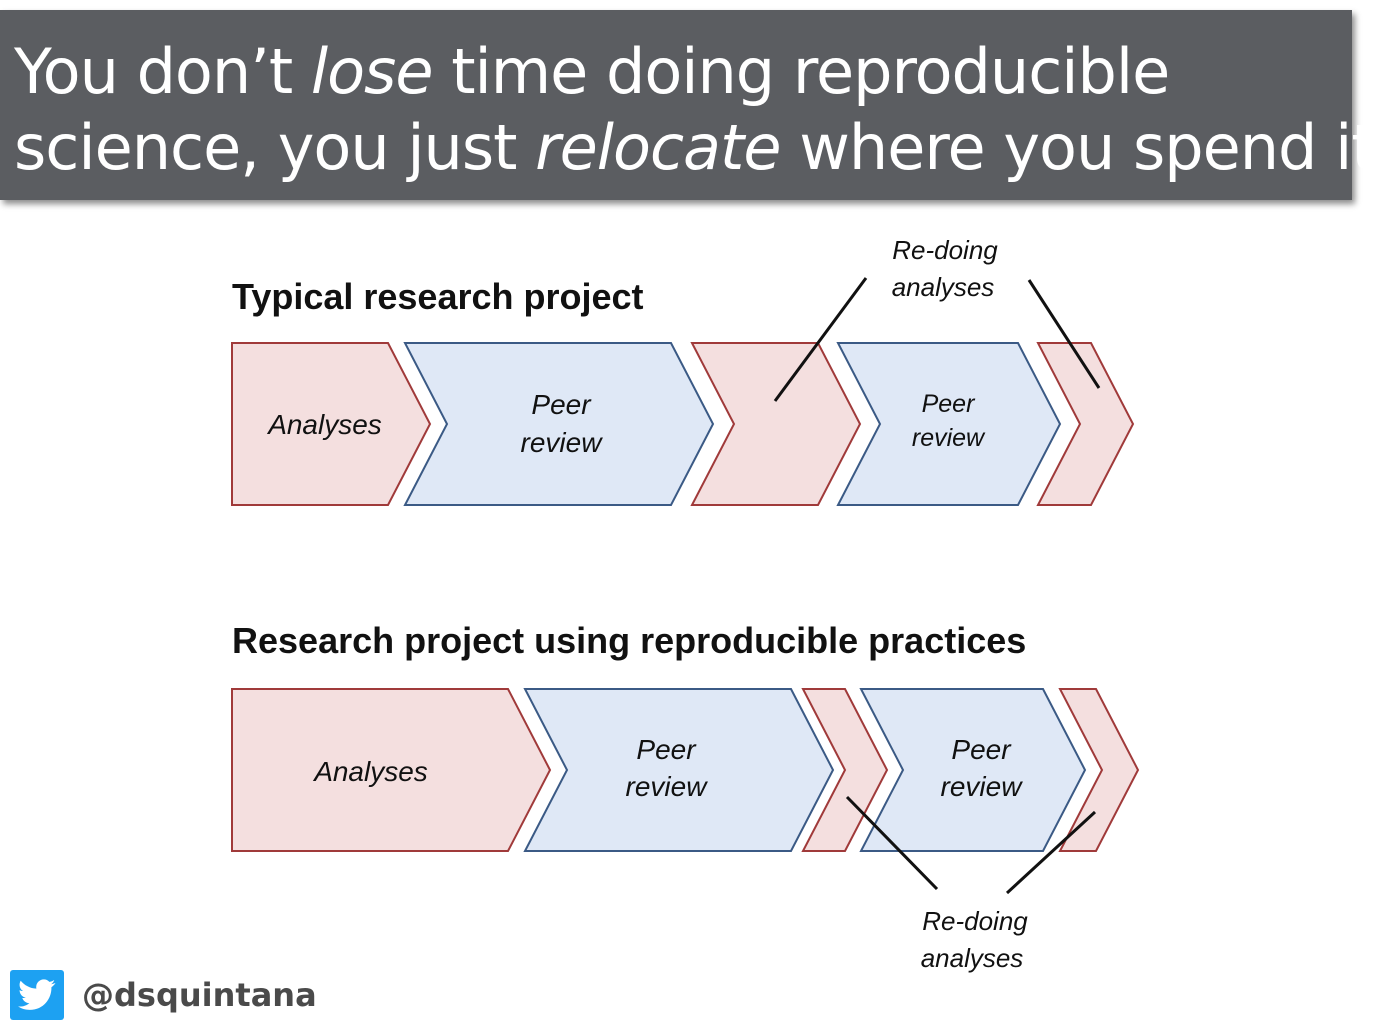 Image resolution: width=1376 pixels, height=1022 pixels. I want to click on typical-annotation-line2: analyses, so click(943, 287).